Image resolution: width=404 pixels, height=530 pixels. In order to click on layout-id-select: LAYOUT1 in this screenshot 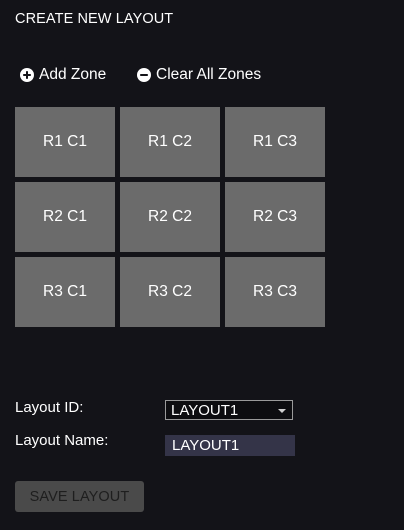, I will do `click(229, 410)`.